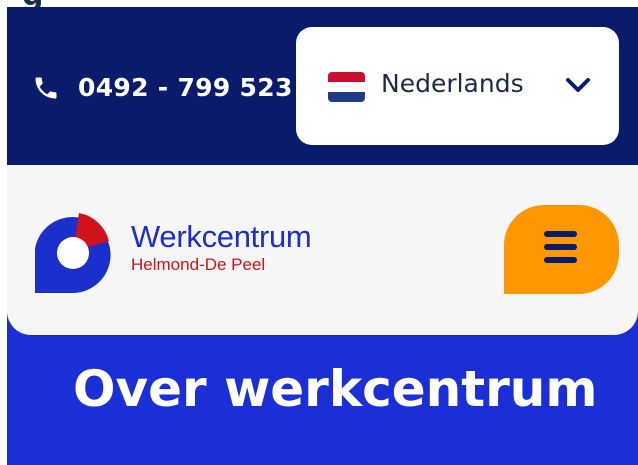 The height and width of the screenshot is (465, 638). Describe the element at coordinates (185, 87) in the screenshot. I see `phone-number: 0492 - 799 523` at that location.